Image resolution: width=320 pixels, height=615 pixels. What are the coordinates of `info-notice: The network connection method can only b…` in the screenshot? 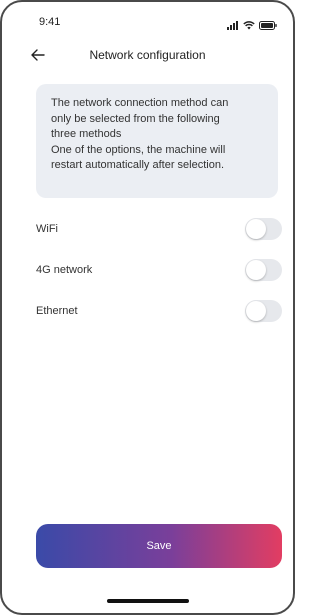 It's located at (157, 141).